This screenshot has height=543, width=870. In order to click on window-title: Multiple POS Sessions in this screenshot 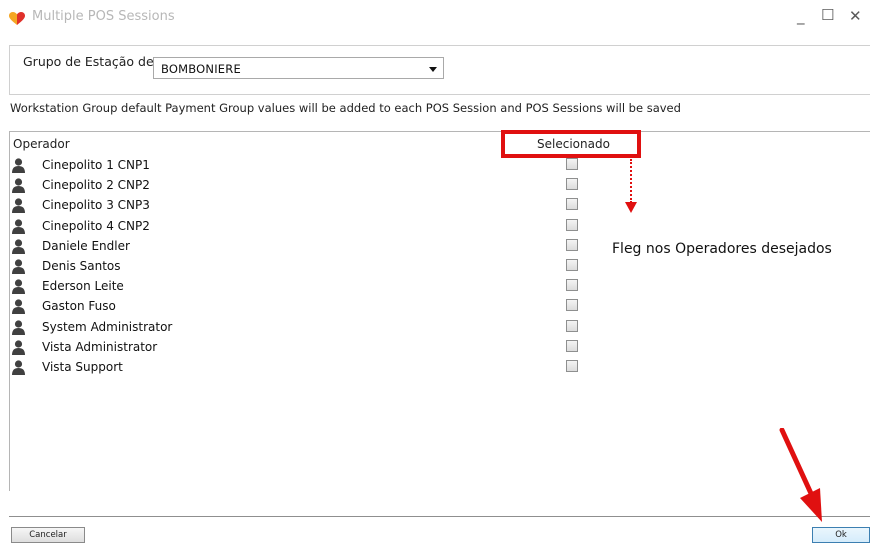, I will do `click(103, 16)`.